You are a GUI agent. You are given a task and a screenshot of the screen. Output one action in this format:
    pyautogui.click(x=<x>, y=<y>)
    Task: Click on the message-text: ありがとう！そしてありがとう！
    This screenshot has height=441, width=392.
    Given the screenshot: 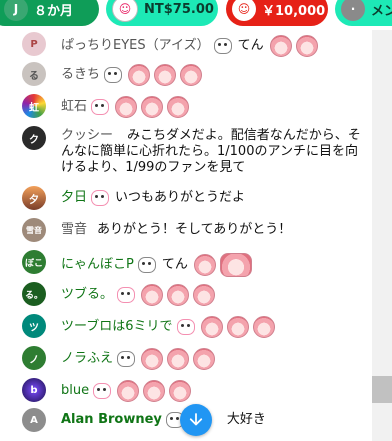 What is the action you would take?
    pyautogui.click(x=194, y=229)
    